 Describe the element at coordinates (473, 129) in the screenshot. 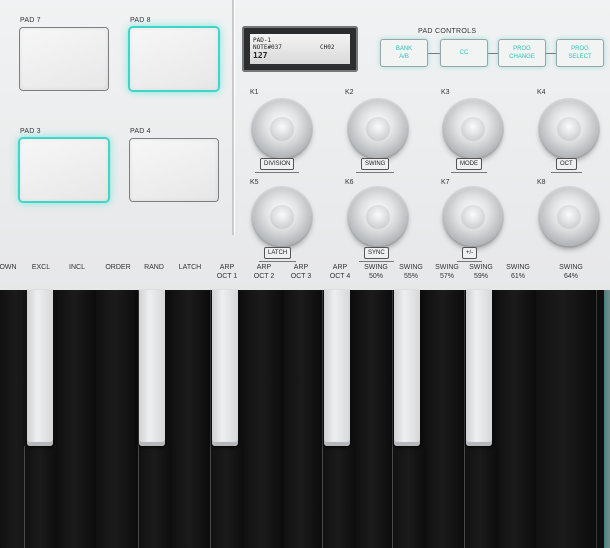

I see `knob-k3` at that location.